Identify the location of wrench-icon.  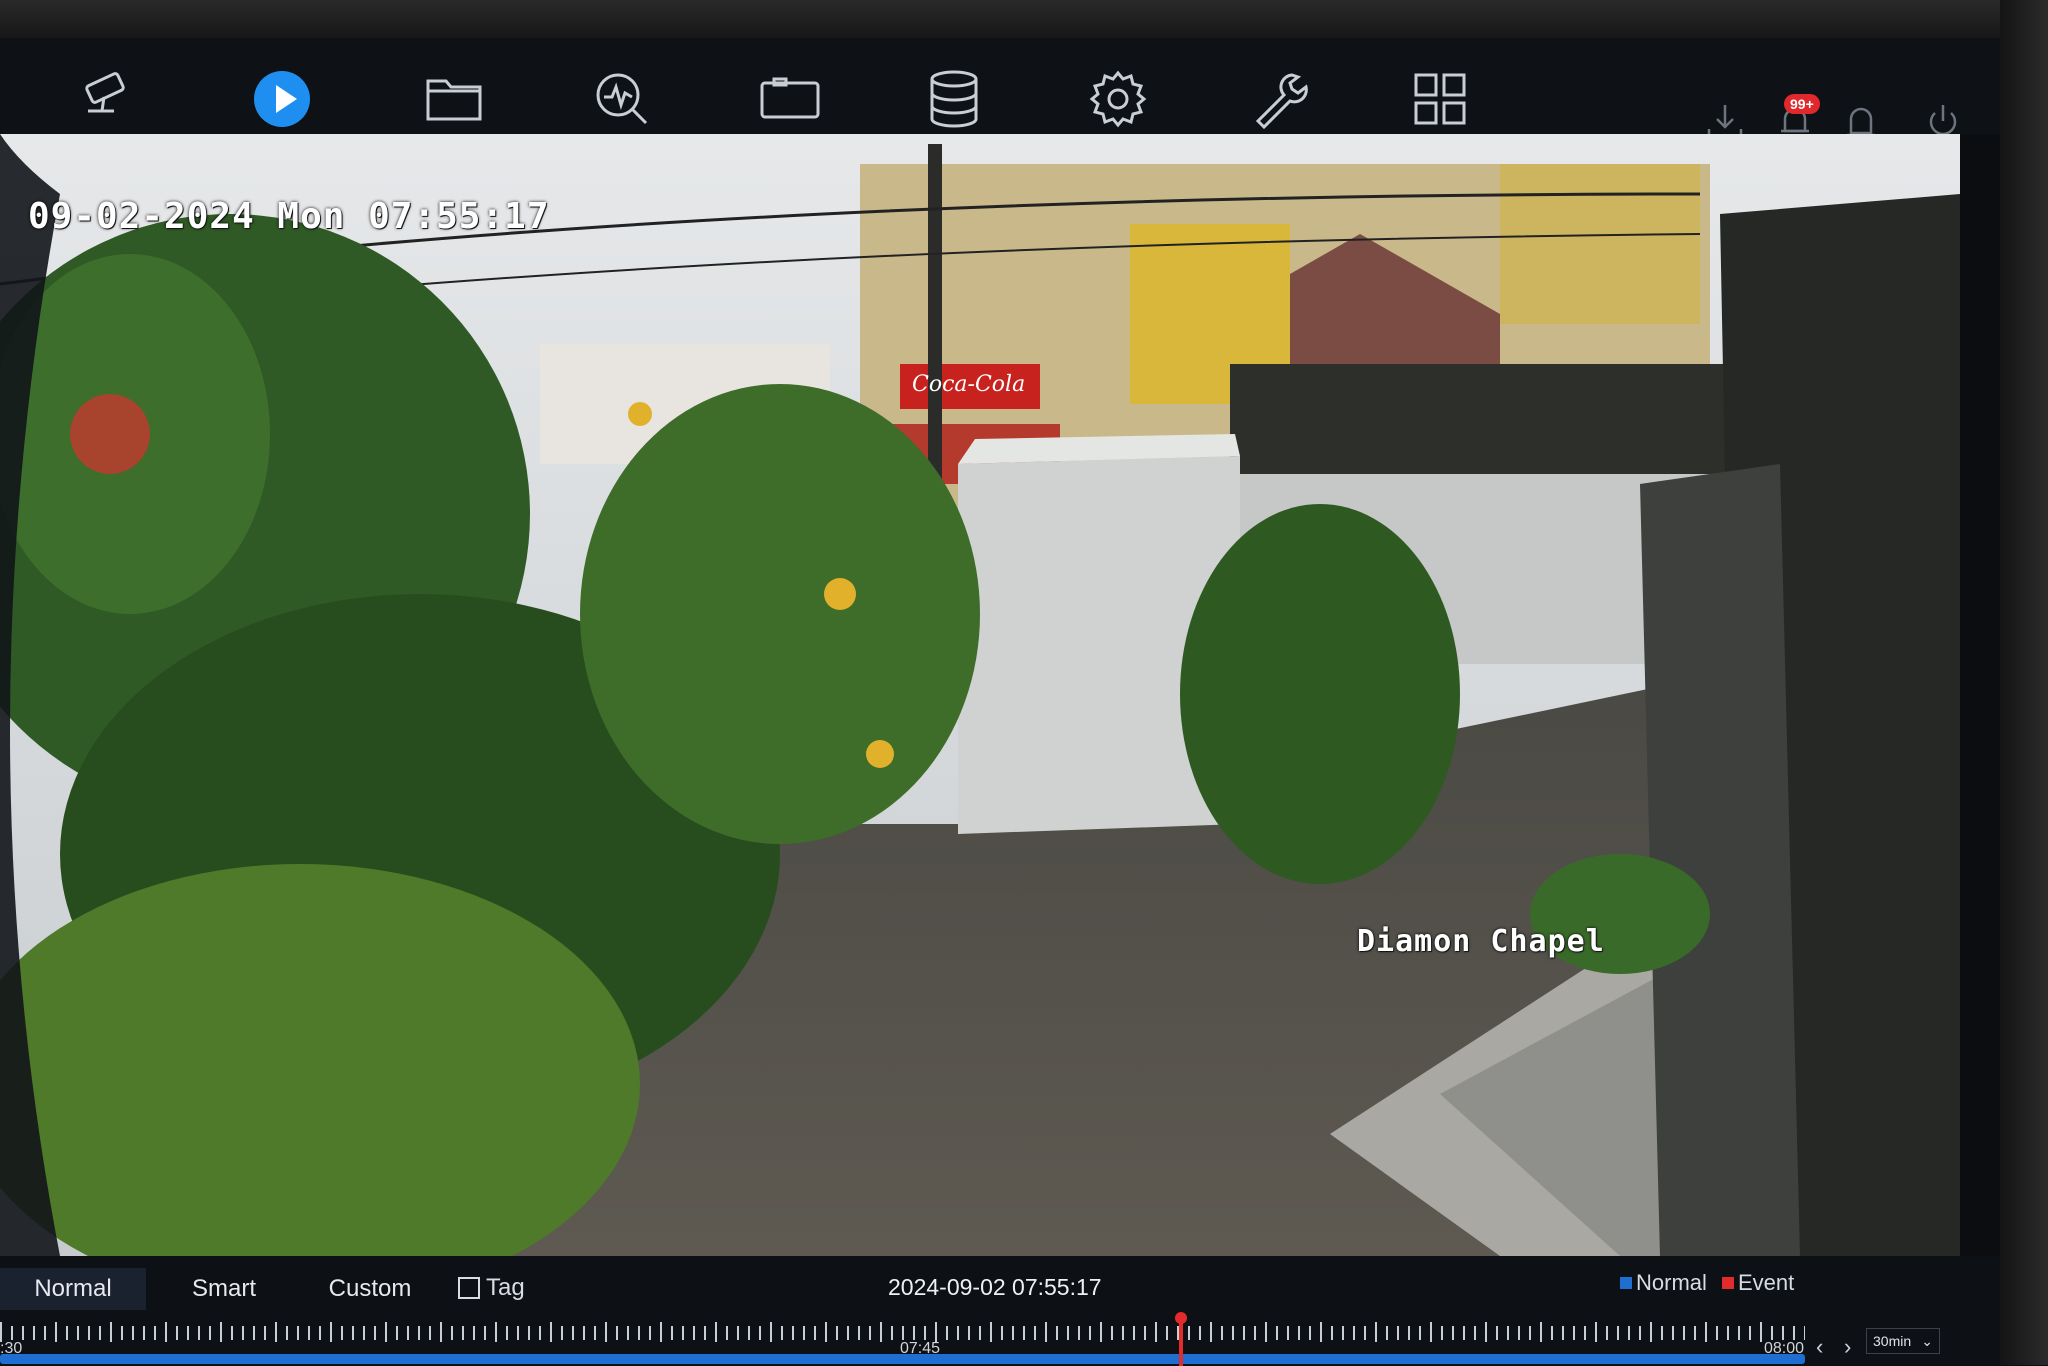
(1280, 99).